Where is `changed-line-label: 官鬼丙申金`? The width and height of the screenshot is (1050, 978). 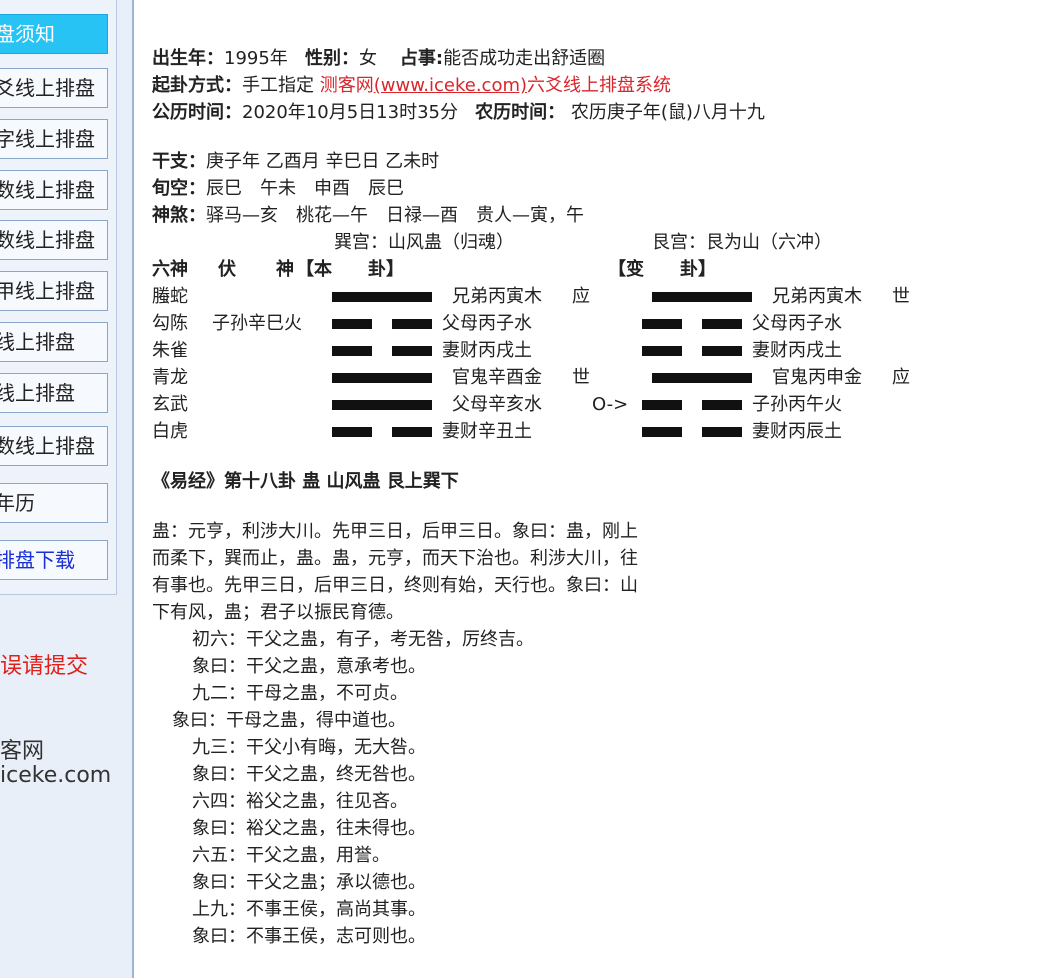 changed-line-label: 官鬼丙申金 is located at coordinates (817, 377).